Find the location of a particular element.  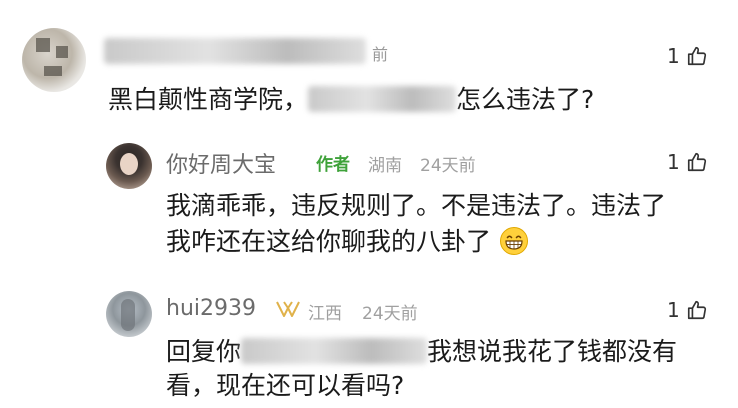

reply-text-line2: 看，现在还可以看吗? is located at coordinates (285, 385).